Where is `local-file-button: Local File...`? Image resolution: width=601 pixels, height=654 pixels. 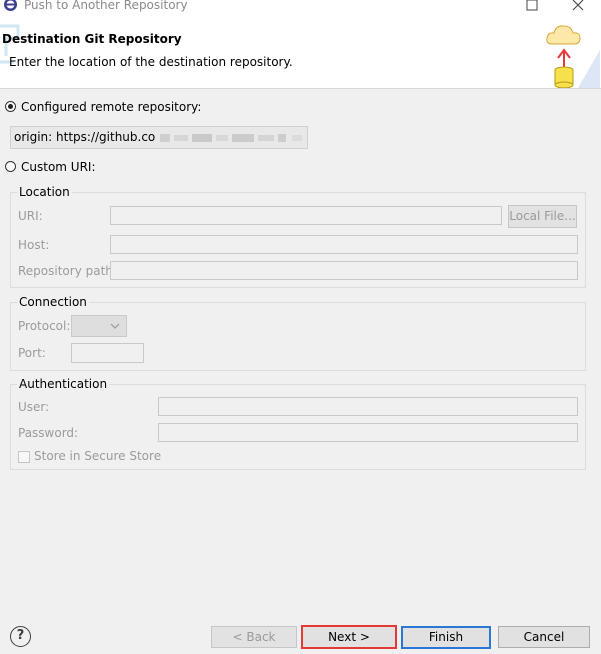 local-file-button: Local File... is located at coordinates (542, 216).